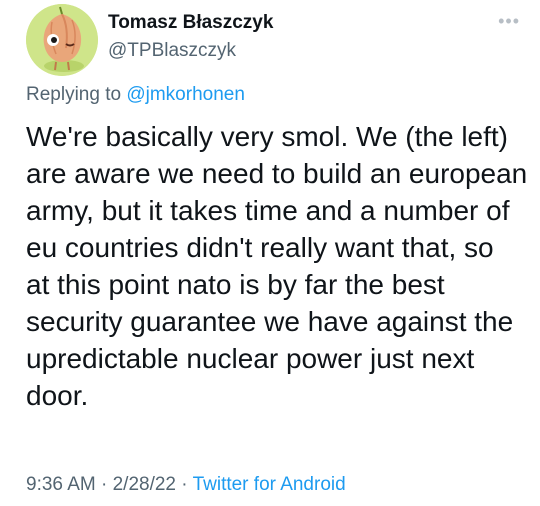  What do you see at coordinates (190, 23) in the screenshot?
I see `author-name: Tomasz Błaszczyk` at bounding box center [190, 23].